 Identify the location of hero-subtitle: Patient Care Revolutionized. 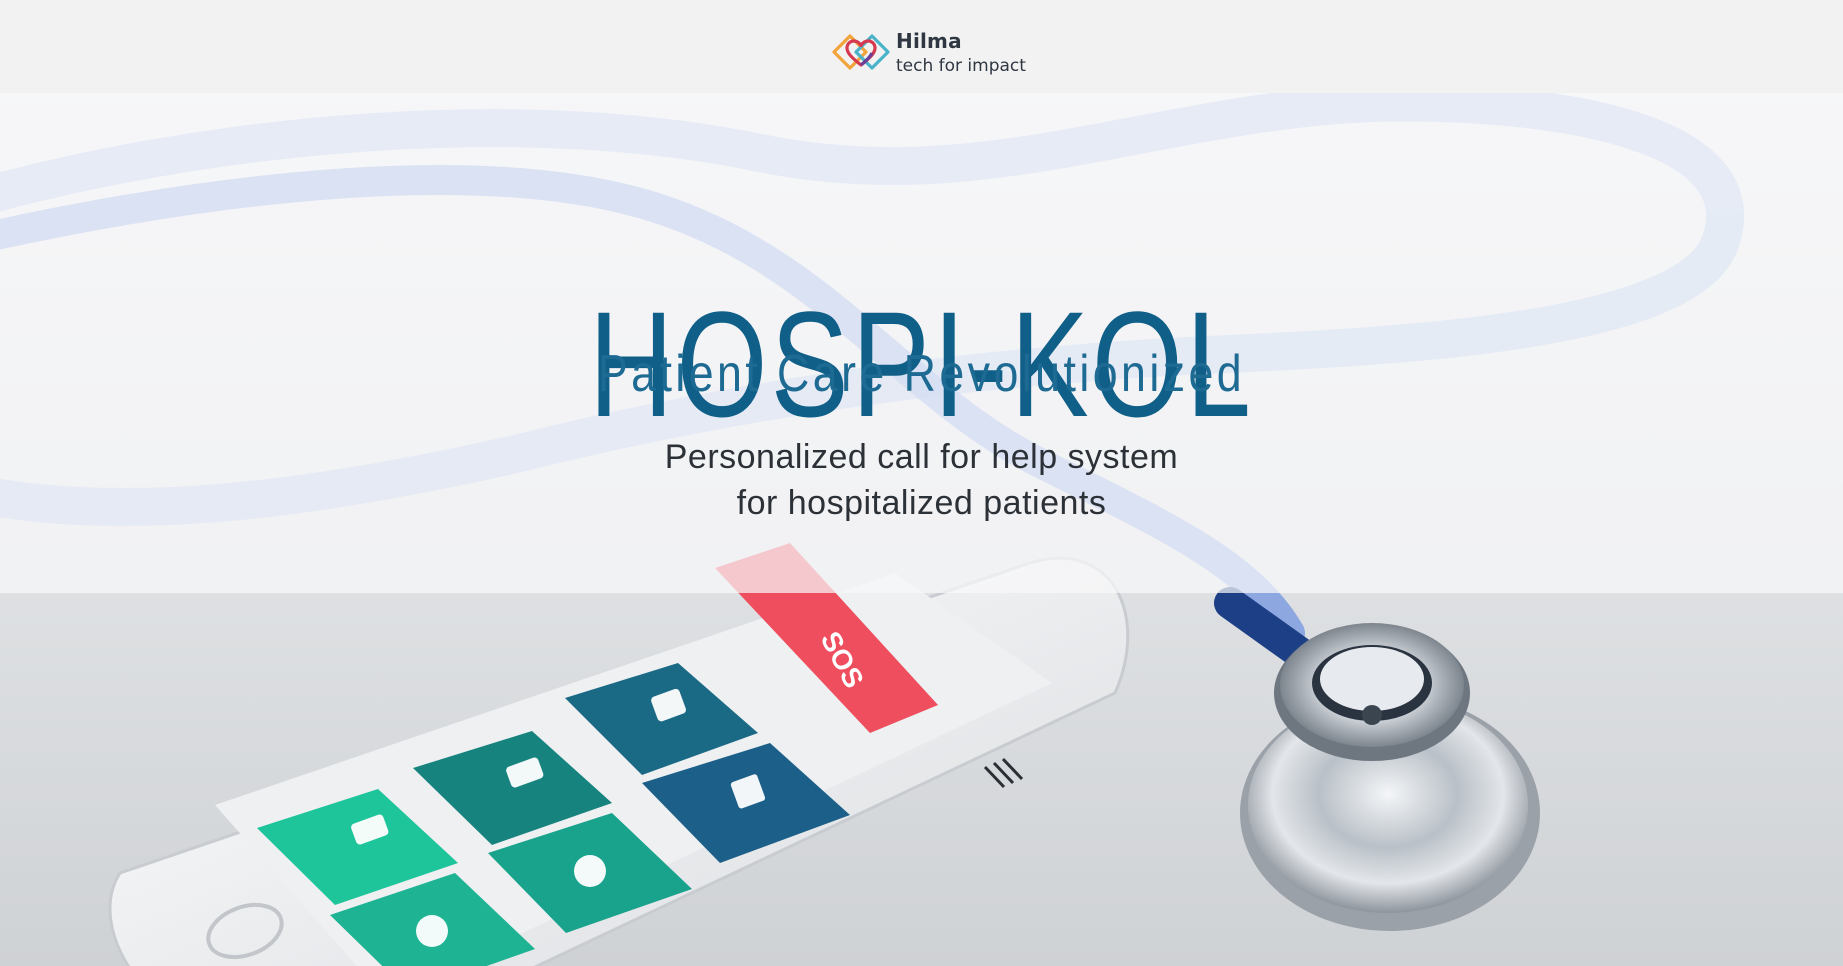
(921, 374).